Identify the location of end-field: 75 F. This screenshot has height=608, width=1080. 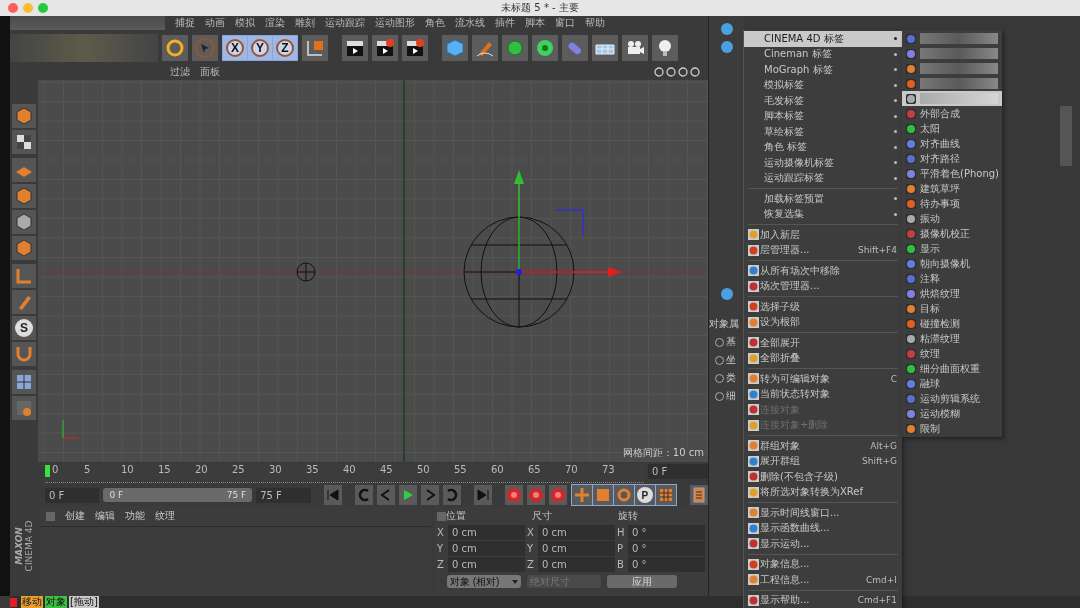
(283, 495).